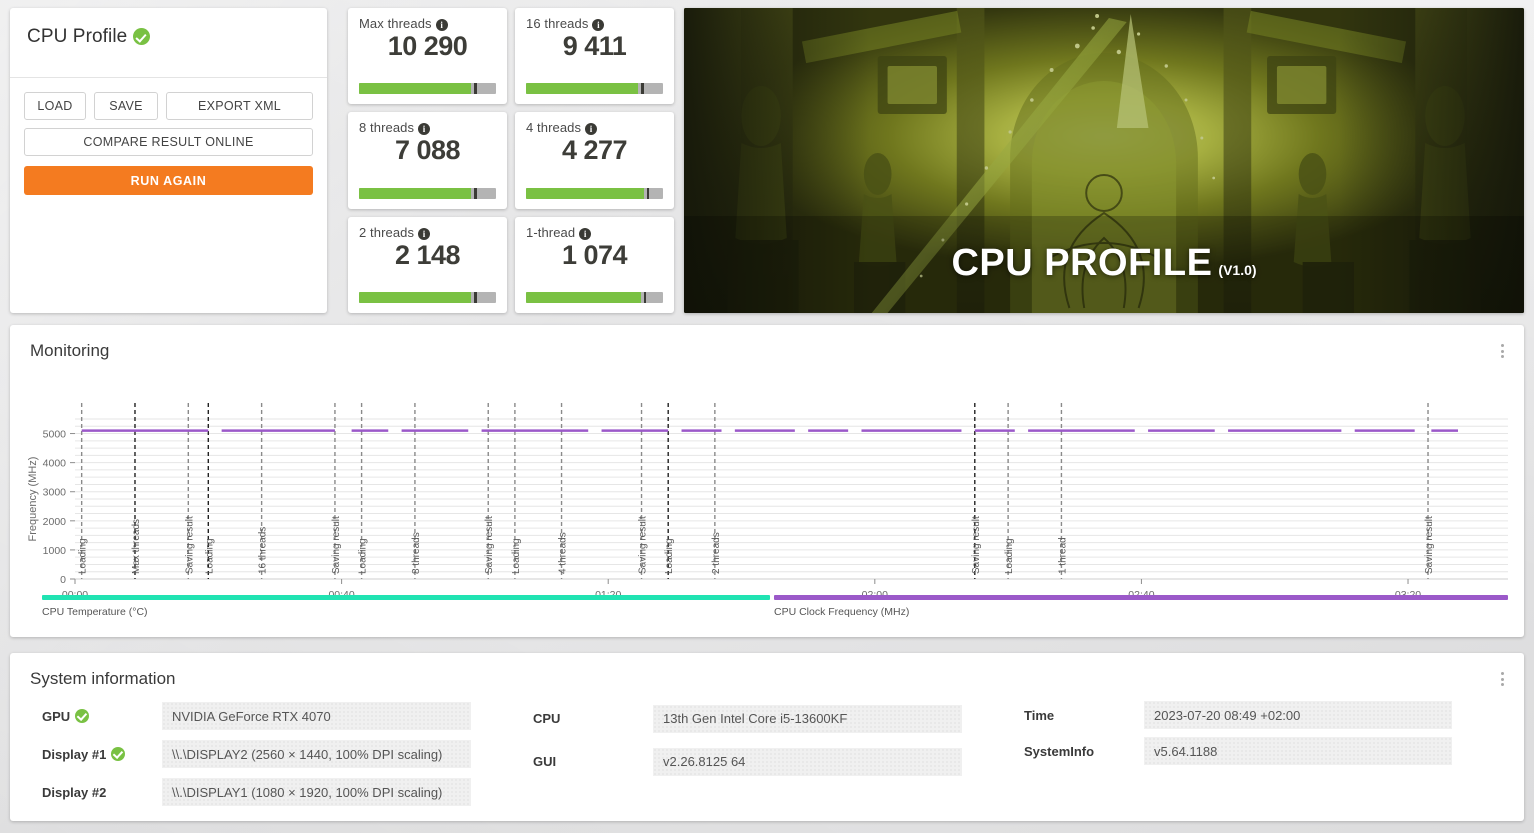 This screenshot has width=1534, height=833. Describe the element at coordinates (168, 180) in the screenshot. I see `run-again-button: RUN AGAIN` at that location.